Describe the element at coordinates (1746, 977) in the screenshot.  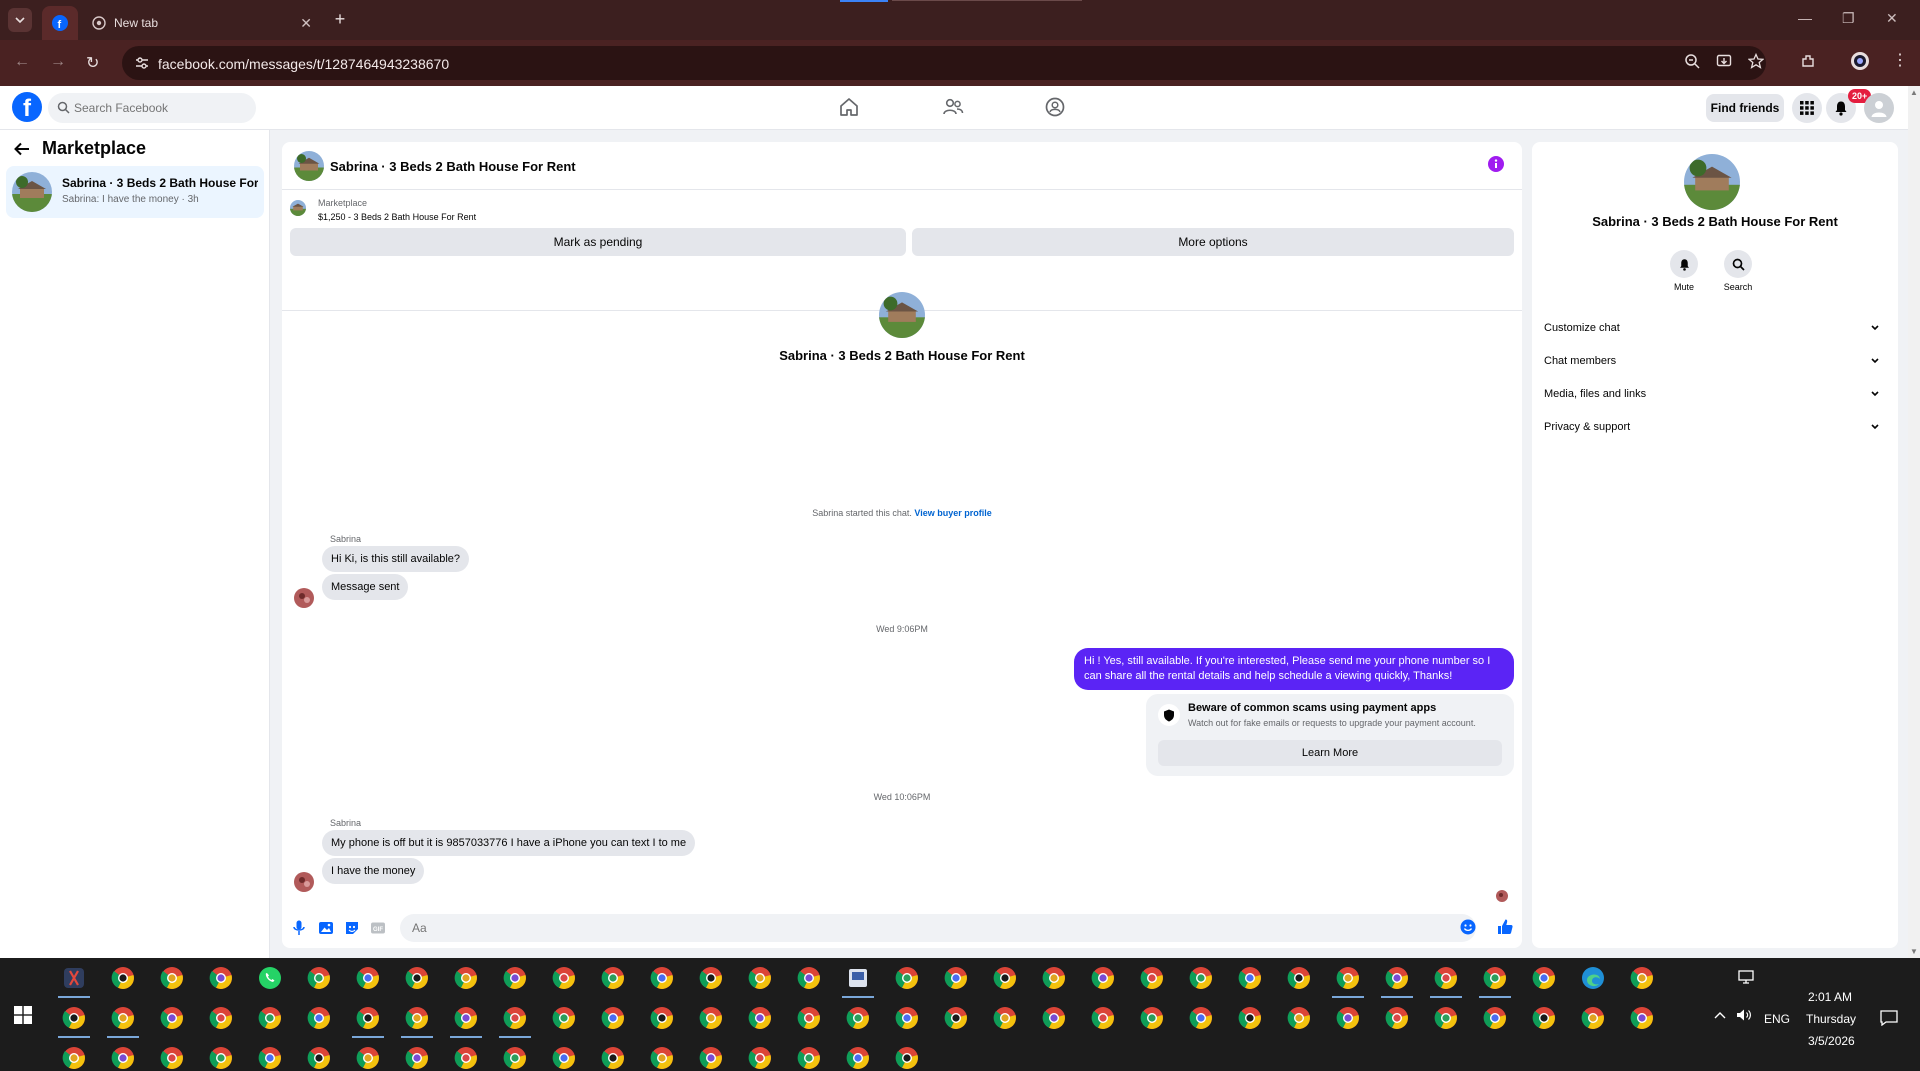
I see `display-icon` at that location.